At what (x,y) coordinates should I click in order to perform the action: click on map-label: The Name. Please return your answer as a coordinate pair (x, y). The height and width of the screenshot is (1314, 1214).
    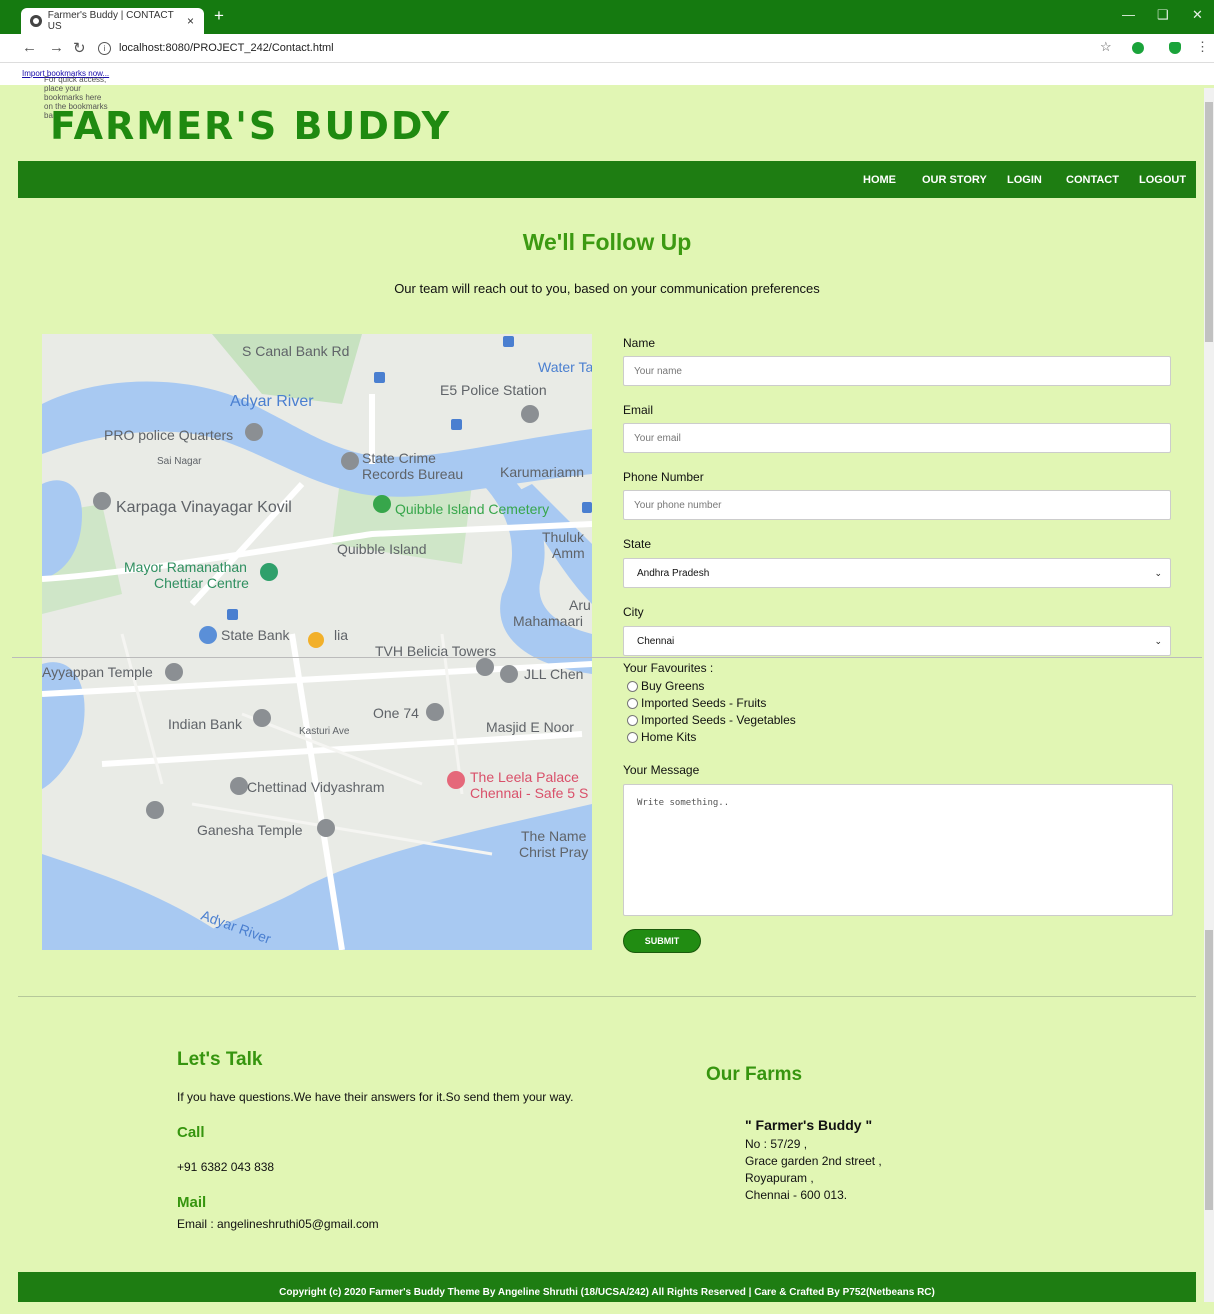
    Looking at the image, I should click on (554, 836).